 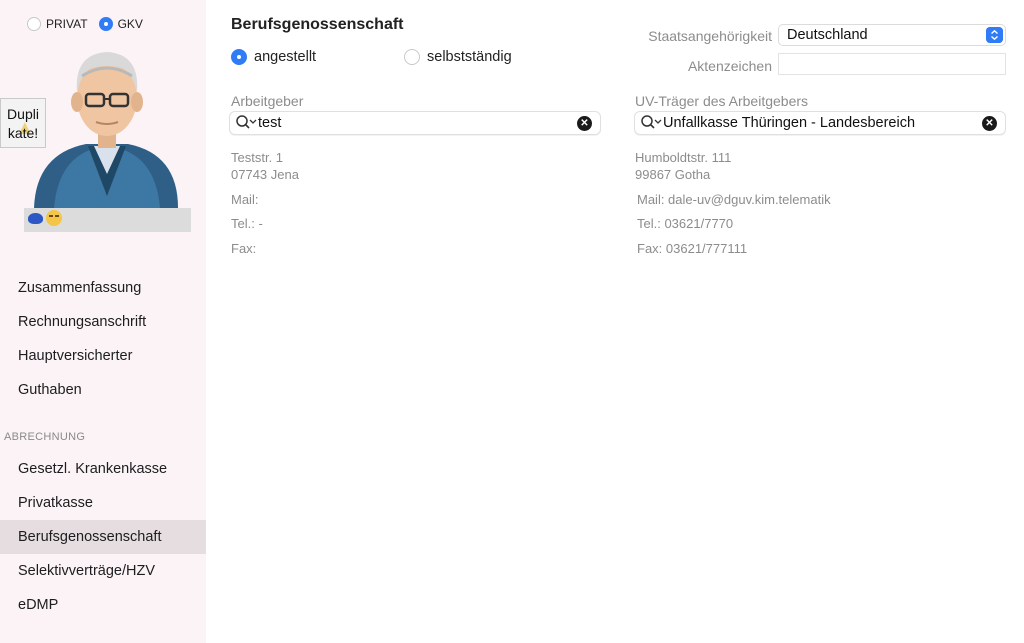 I want to click on insurance-status-icon, so click(x=35, y=218).